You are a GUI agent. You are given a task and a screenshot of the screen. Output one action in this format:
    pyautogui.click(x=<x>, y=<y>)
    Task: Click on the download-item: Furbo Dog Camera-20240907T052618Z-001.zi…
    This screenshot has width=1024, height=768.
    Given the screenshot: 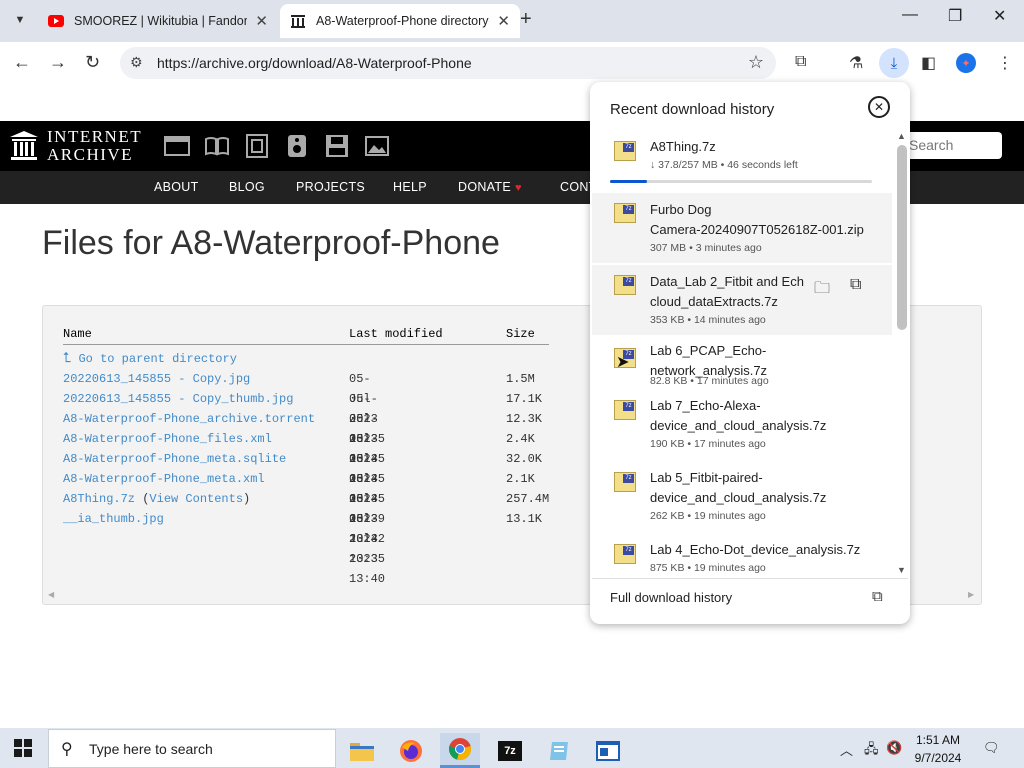 What is the action you would take?
    pyautogui.click(x=742, y=228)
    